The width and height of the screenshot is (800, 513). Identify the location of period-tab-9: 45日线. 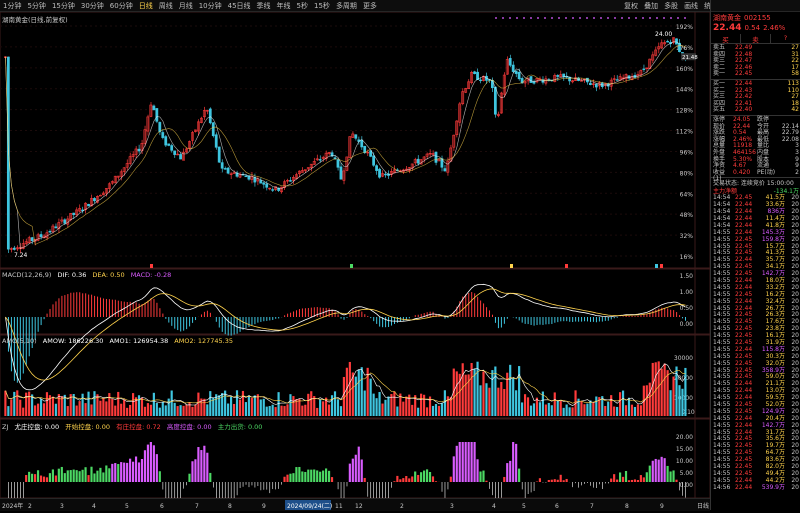
(239, 6).